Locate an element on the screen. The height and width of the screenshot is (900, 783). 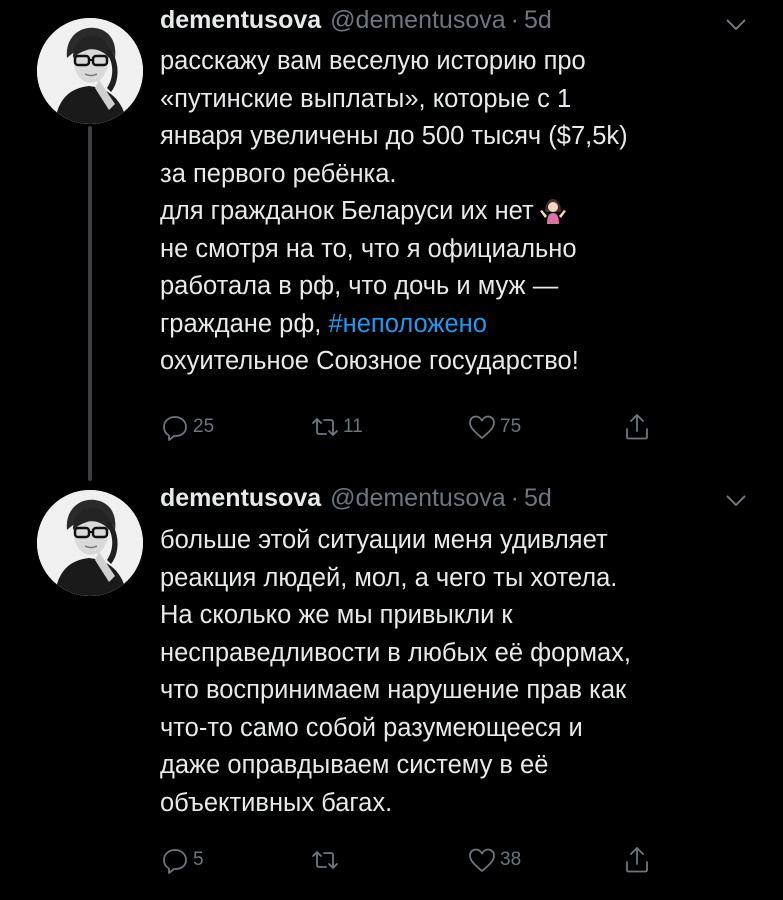
retweet-button: 11 is located at coordinates (336, 427).